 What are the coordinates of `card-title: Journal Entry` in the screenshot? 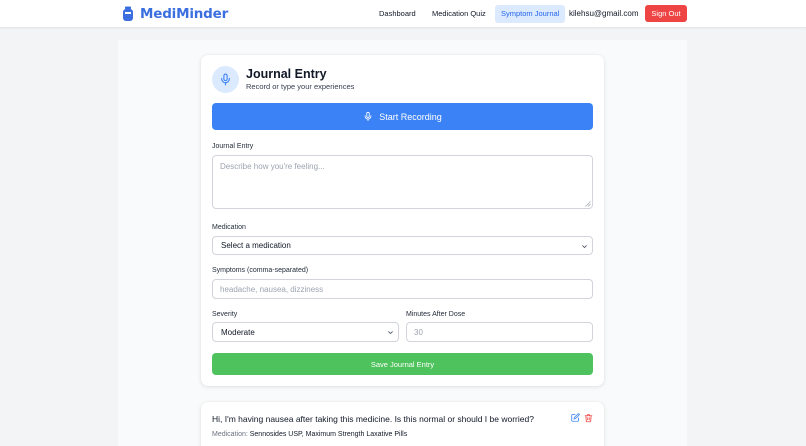 It's located at (286, 74).